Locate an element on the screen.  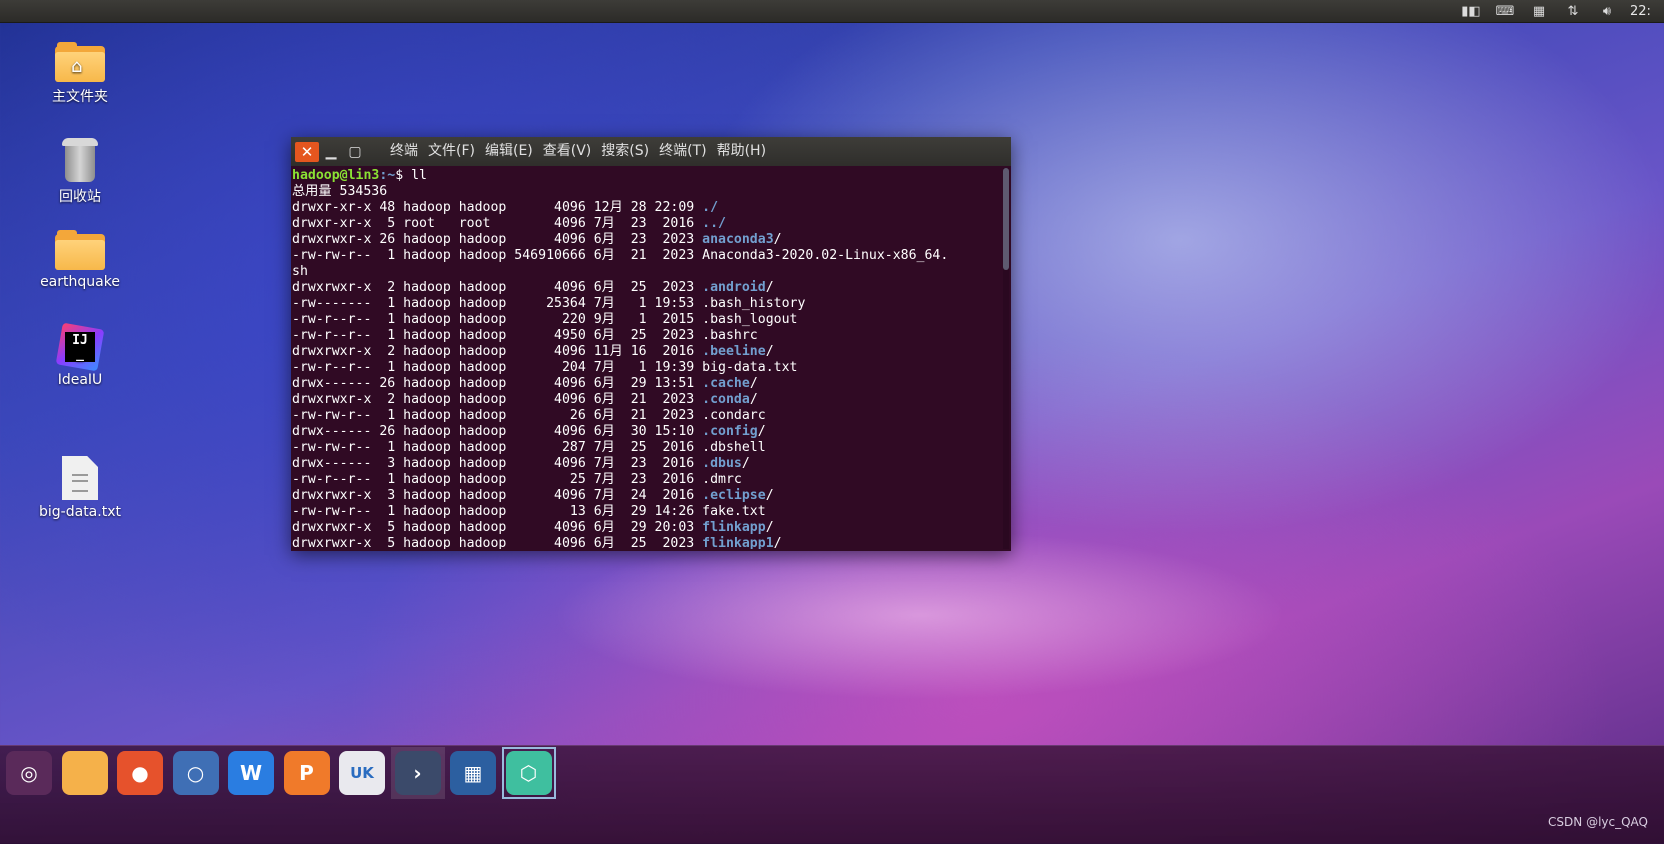
close-button: ✕ is located at coordinates (307, 151).